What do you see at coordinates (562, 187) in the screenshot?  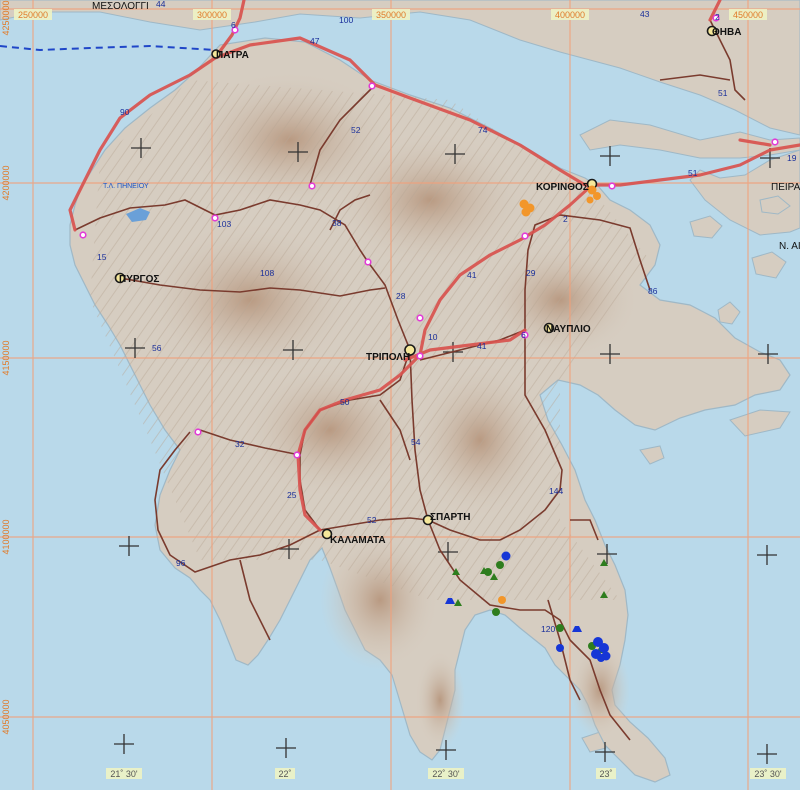 I see `city-label-korinthos: ΚΟΡΙΝΘΟΣ` at bounding box center [562, 187].